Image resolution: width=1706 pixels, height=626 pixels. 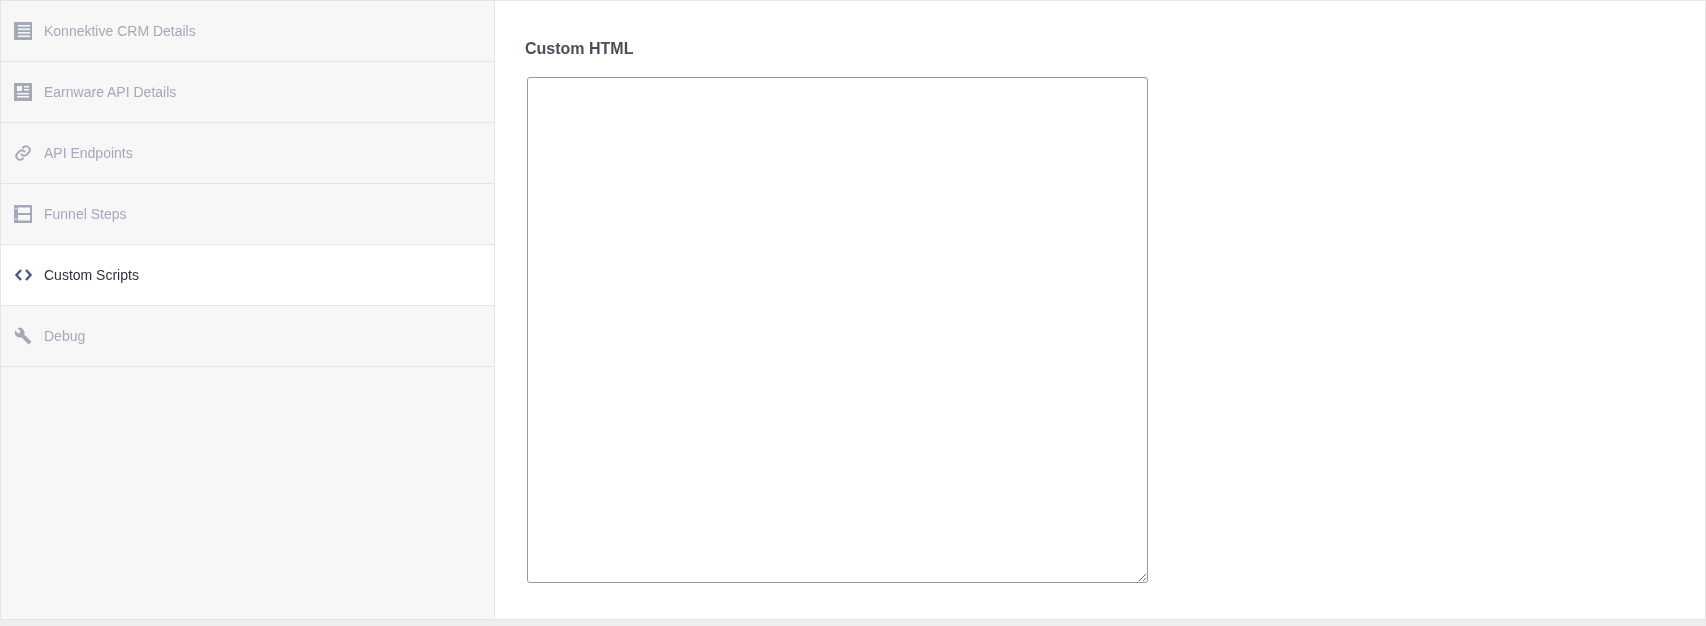 What do you see at coordinates (23, 92) in the screenshot?
I see `card-icon` at bounding box center [23, 92].